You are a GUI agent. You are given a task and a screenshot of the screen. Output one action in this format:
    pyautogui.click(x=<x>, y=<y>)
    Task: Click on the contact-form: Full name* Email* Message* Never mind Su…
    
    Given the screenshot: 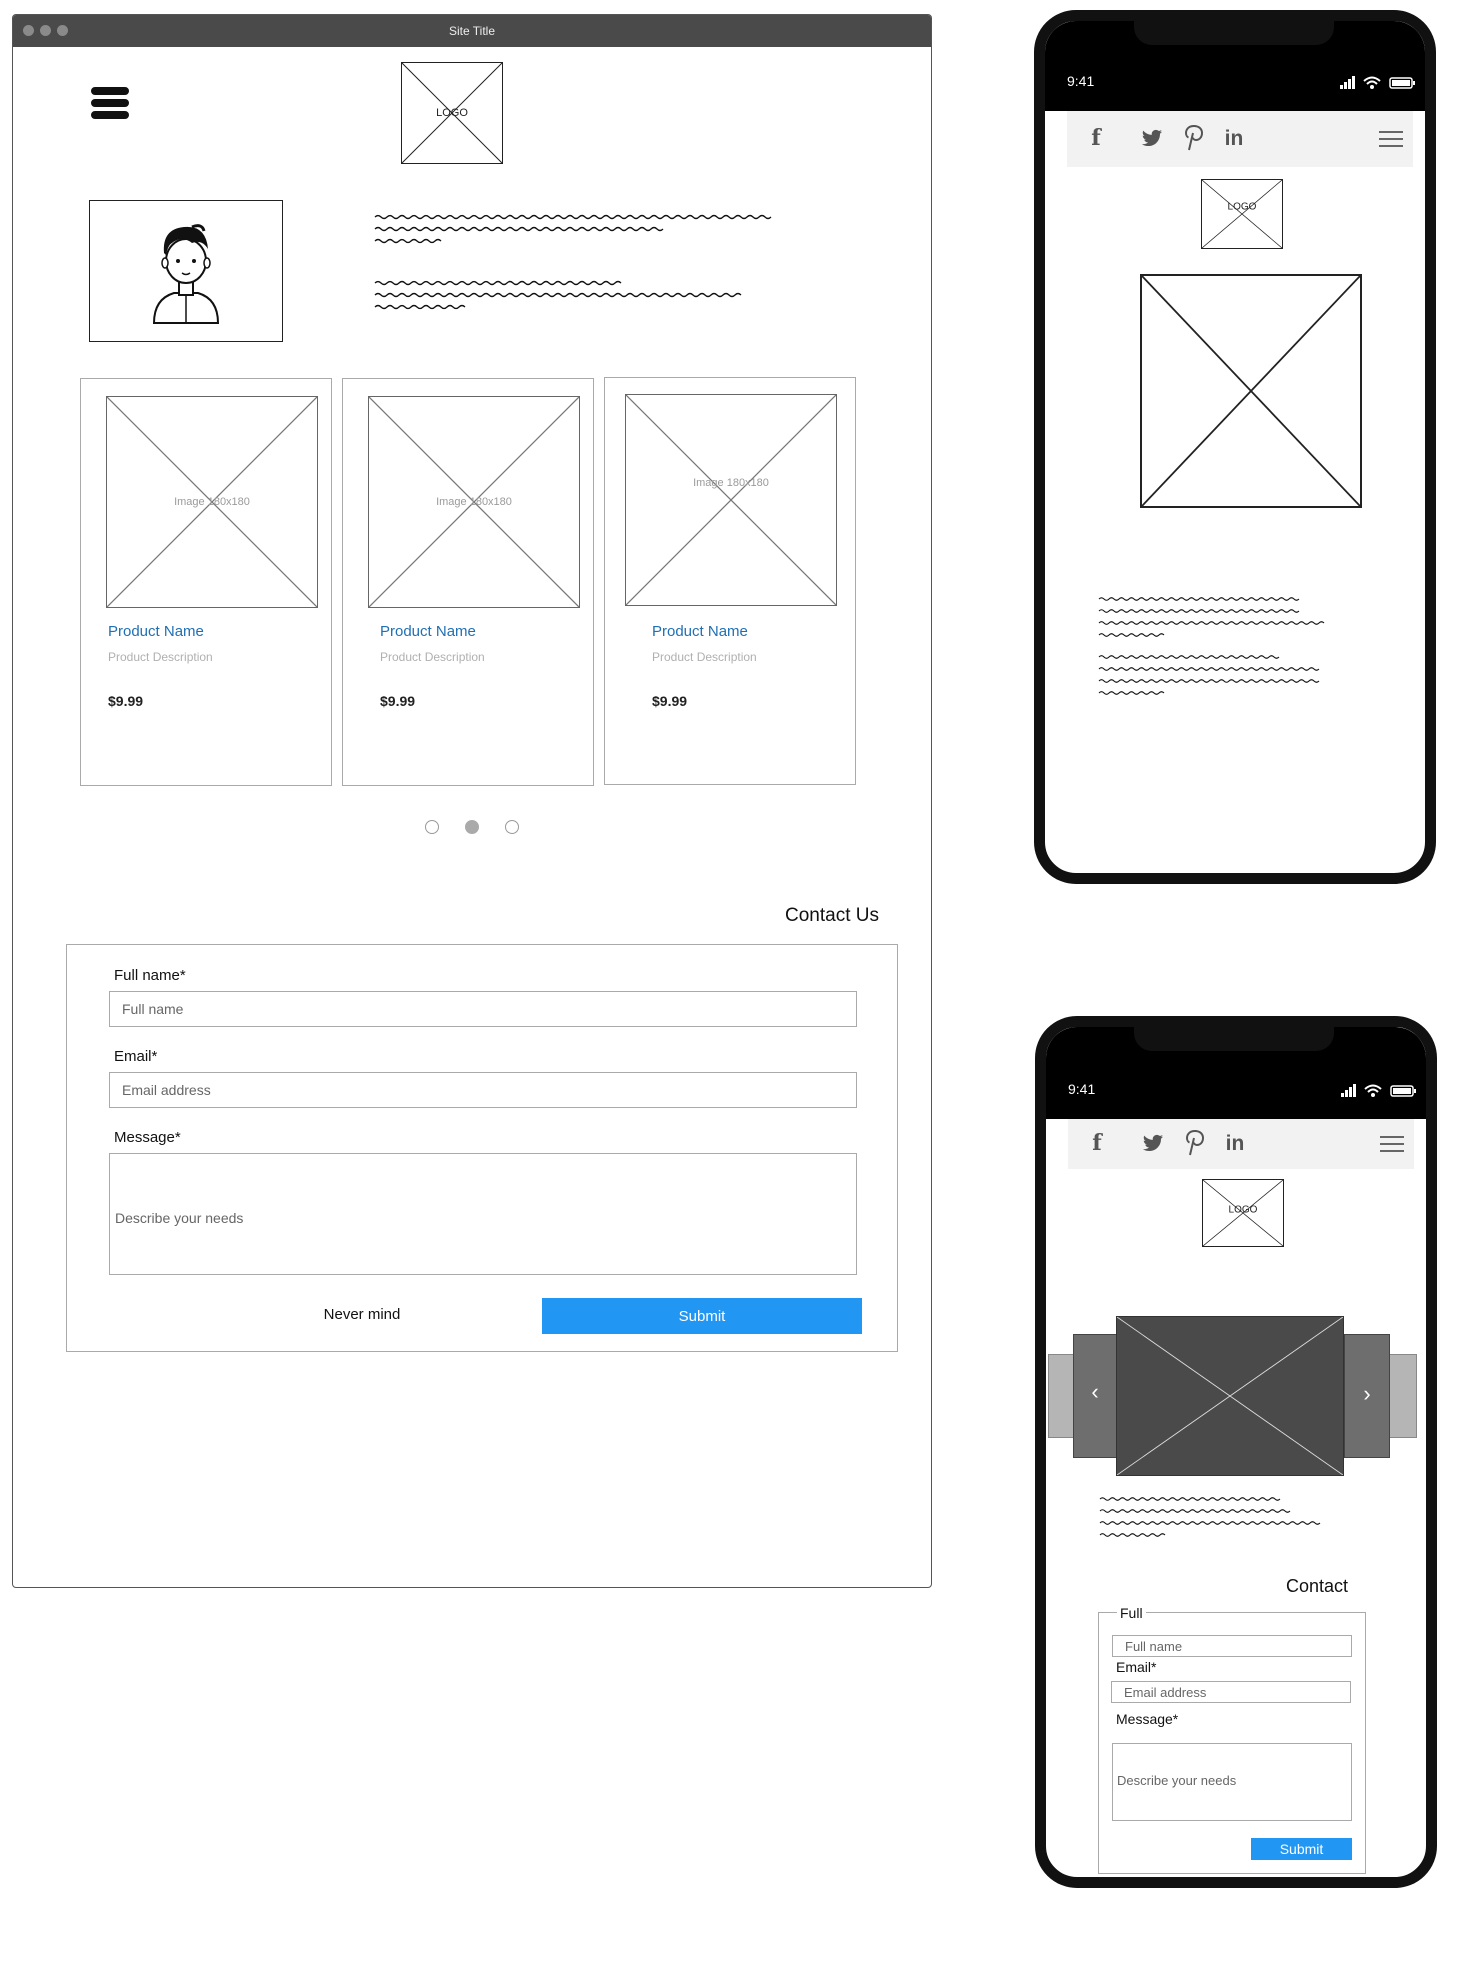 What is the action you would take?
    pyautogui.click(x=482, y=1148)
    